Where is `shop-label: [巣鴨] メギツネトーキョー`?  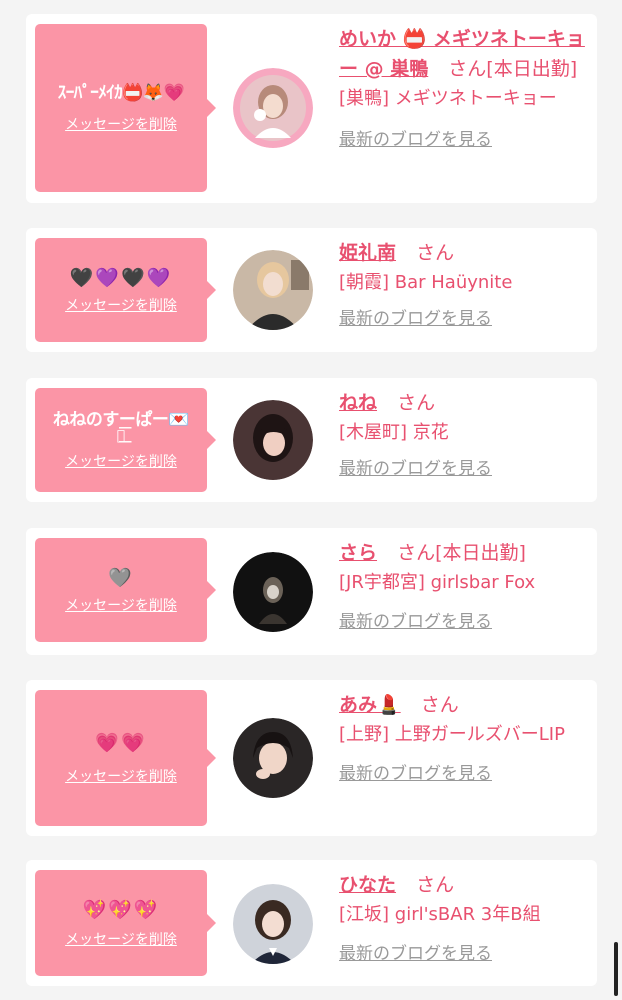 shop-label: [巣鴨] メギツネトーキョー is located at coordinates (448, 98).